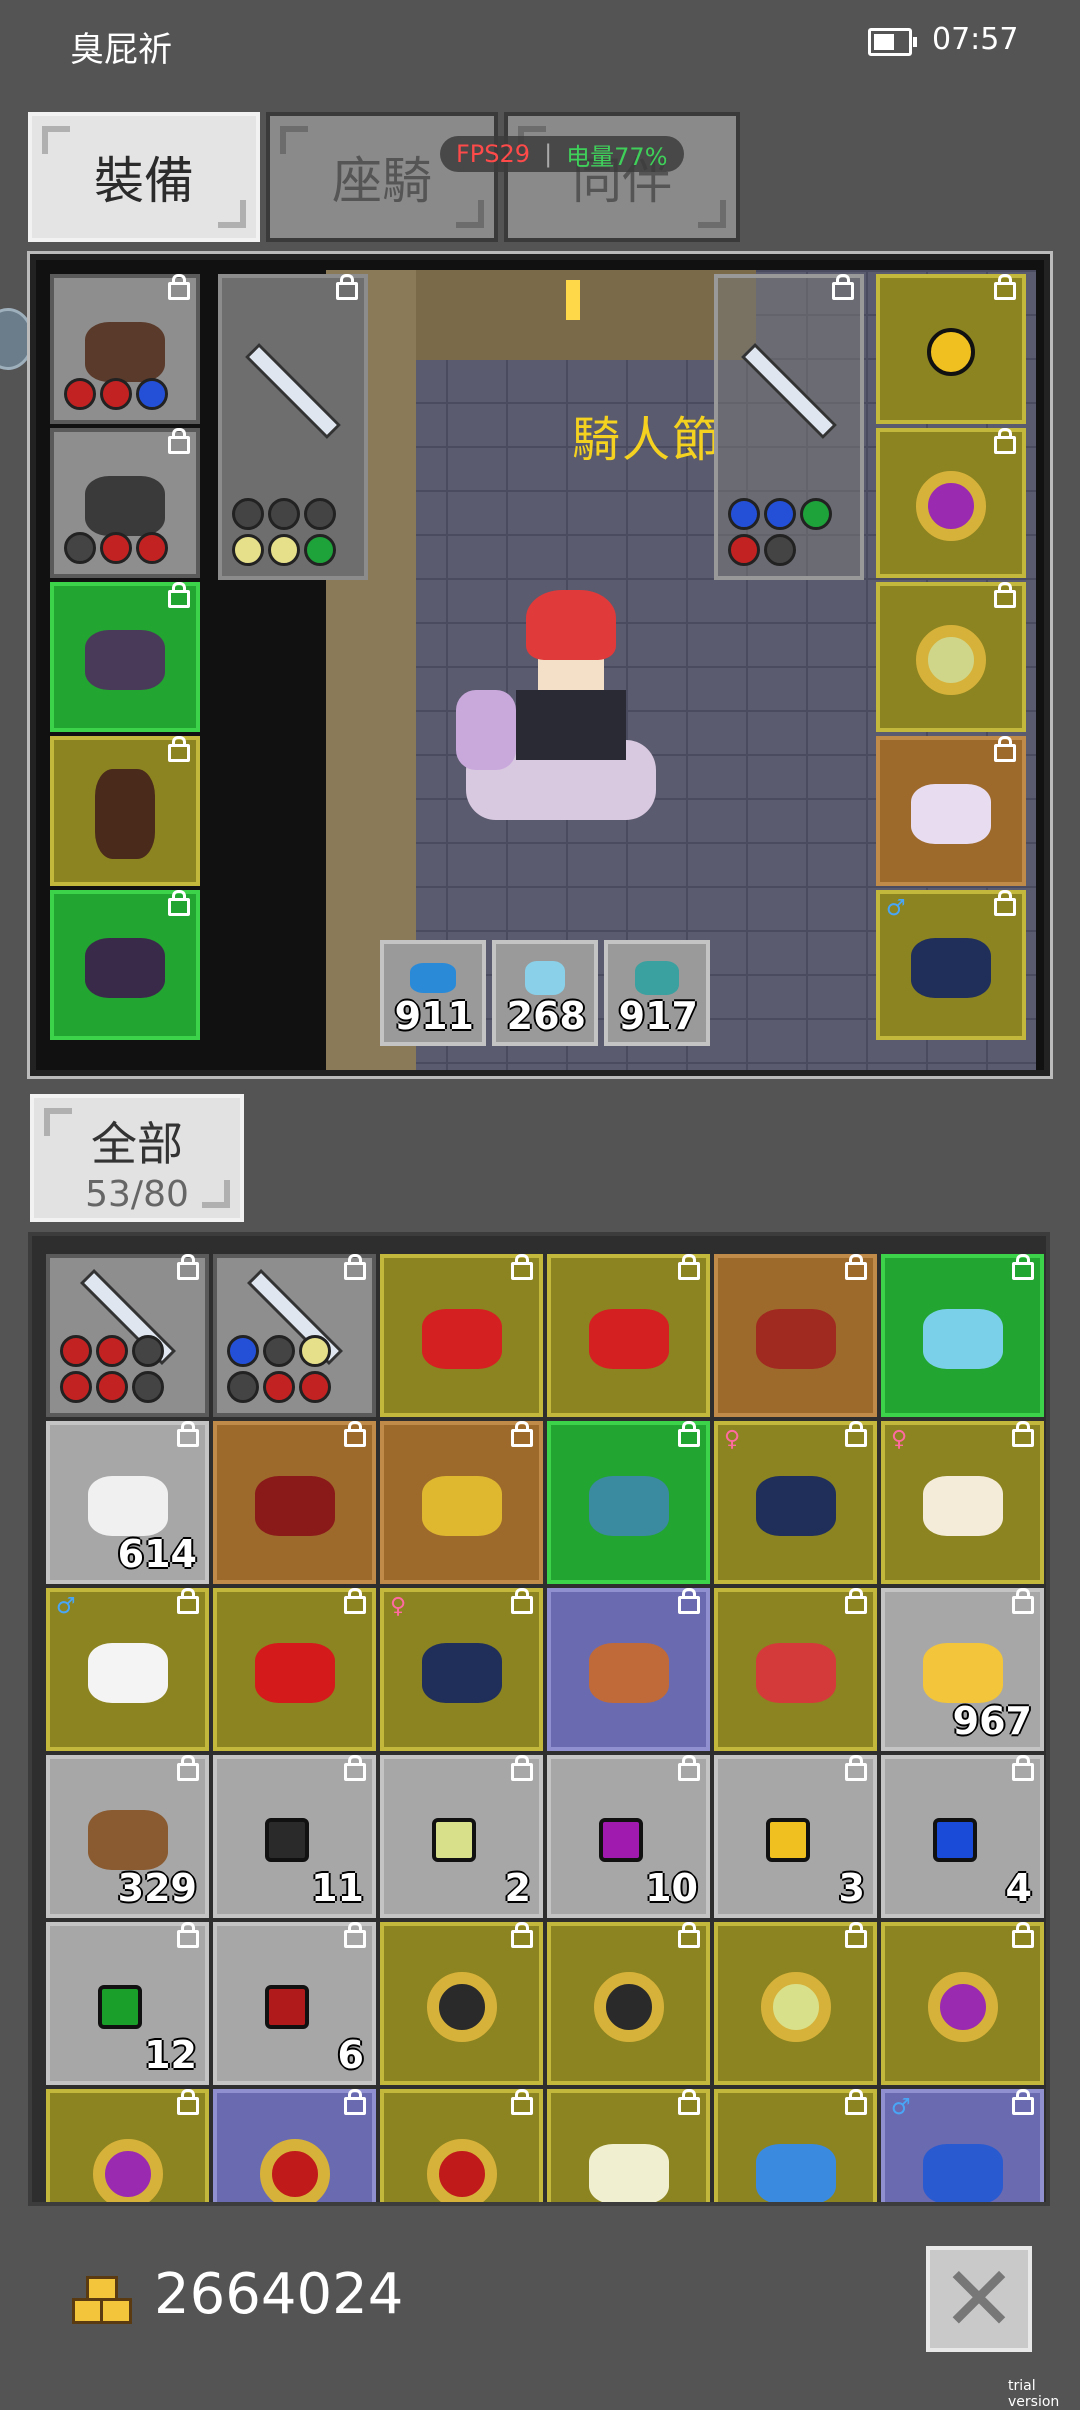  Describe the element at coordinates (125, 659) in the screenshot. I see `gloves-icon` at that location.